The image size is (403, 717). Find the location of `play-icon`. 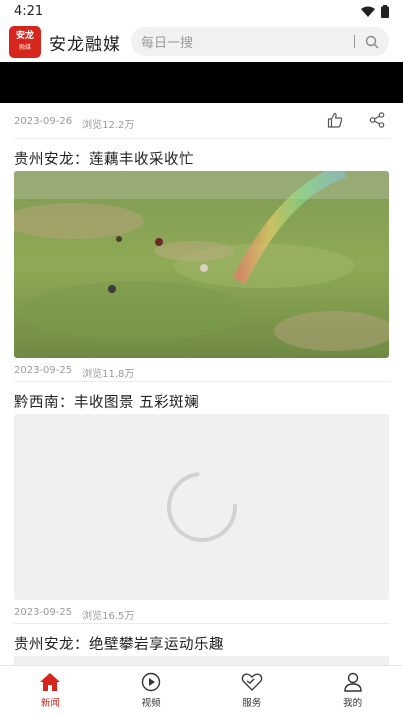

play-icon is located at coordinates (151, 682).